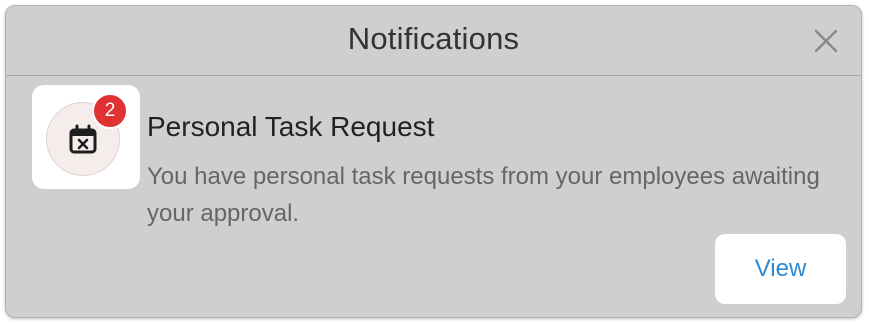 This screenshot has width=869, height=325. Describe the element at coordinates (780, 269) in the screenshot. I see `view-button: View` at that location.